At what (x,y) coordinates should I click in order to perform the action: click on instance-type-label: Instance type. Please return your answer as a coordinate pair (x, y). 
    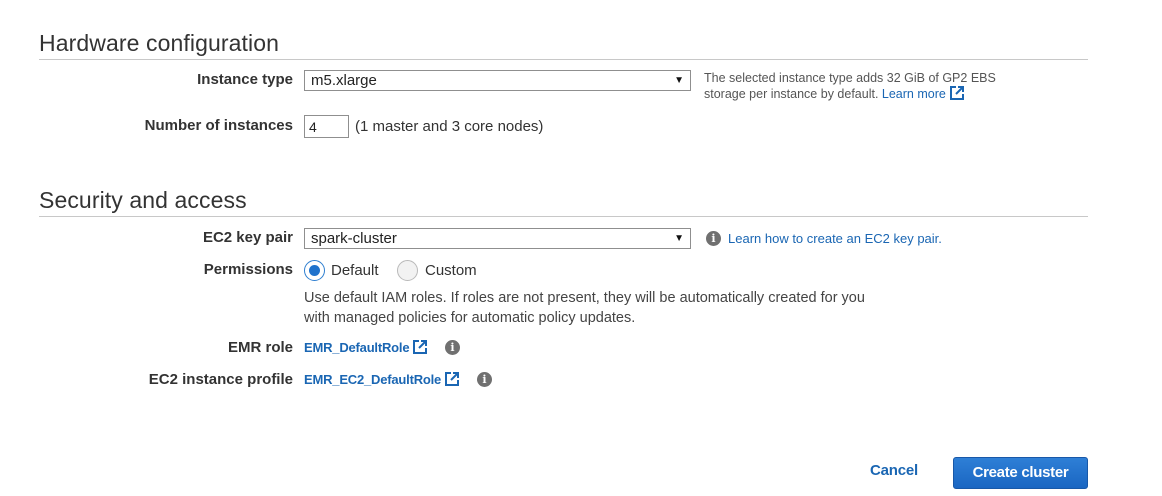
    Looking at the image, I should click on (245, 79).